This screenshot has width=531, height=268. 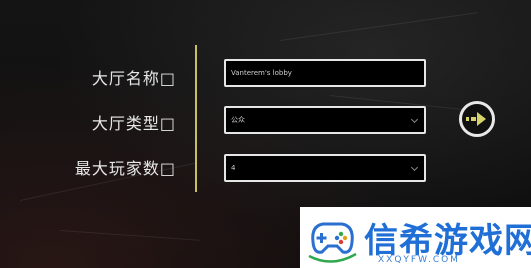 What do you see at coordinates (261, 73) in the screenshot?
I see `lobby-name-value: Vanterem's lobby` at bounding box center [261, 73].